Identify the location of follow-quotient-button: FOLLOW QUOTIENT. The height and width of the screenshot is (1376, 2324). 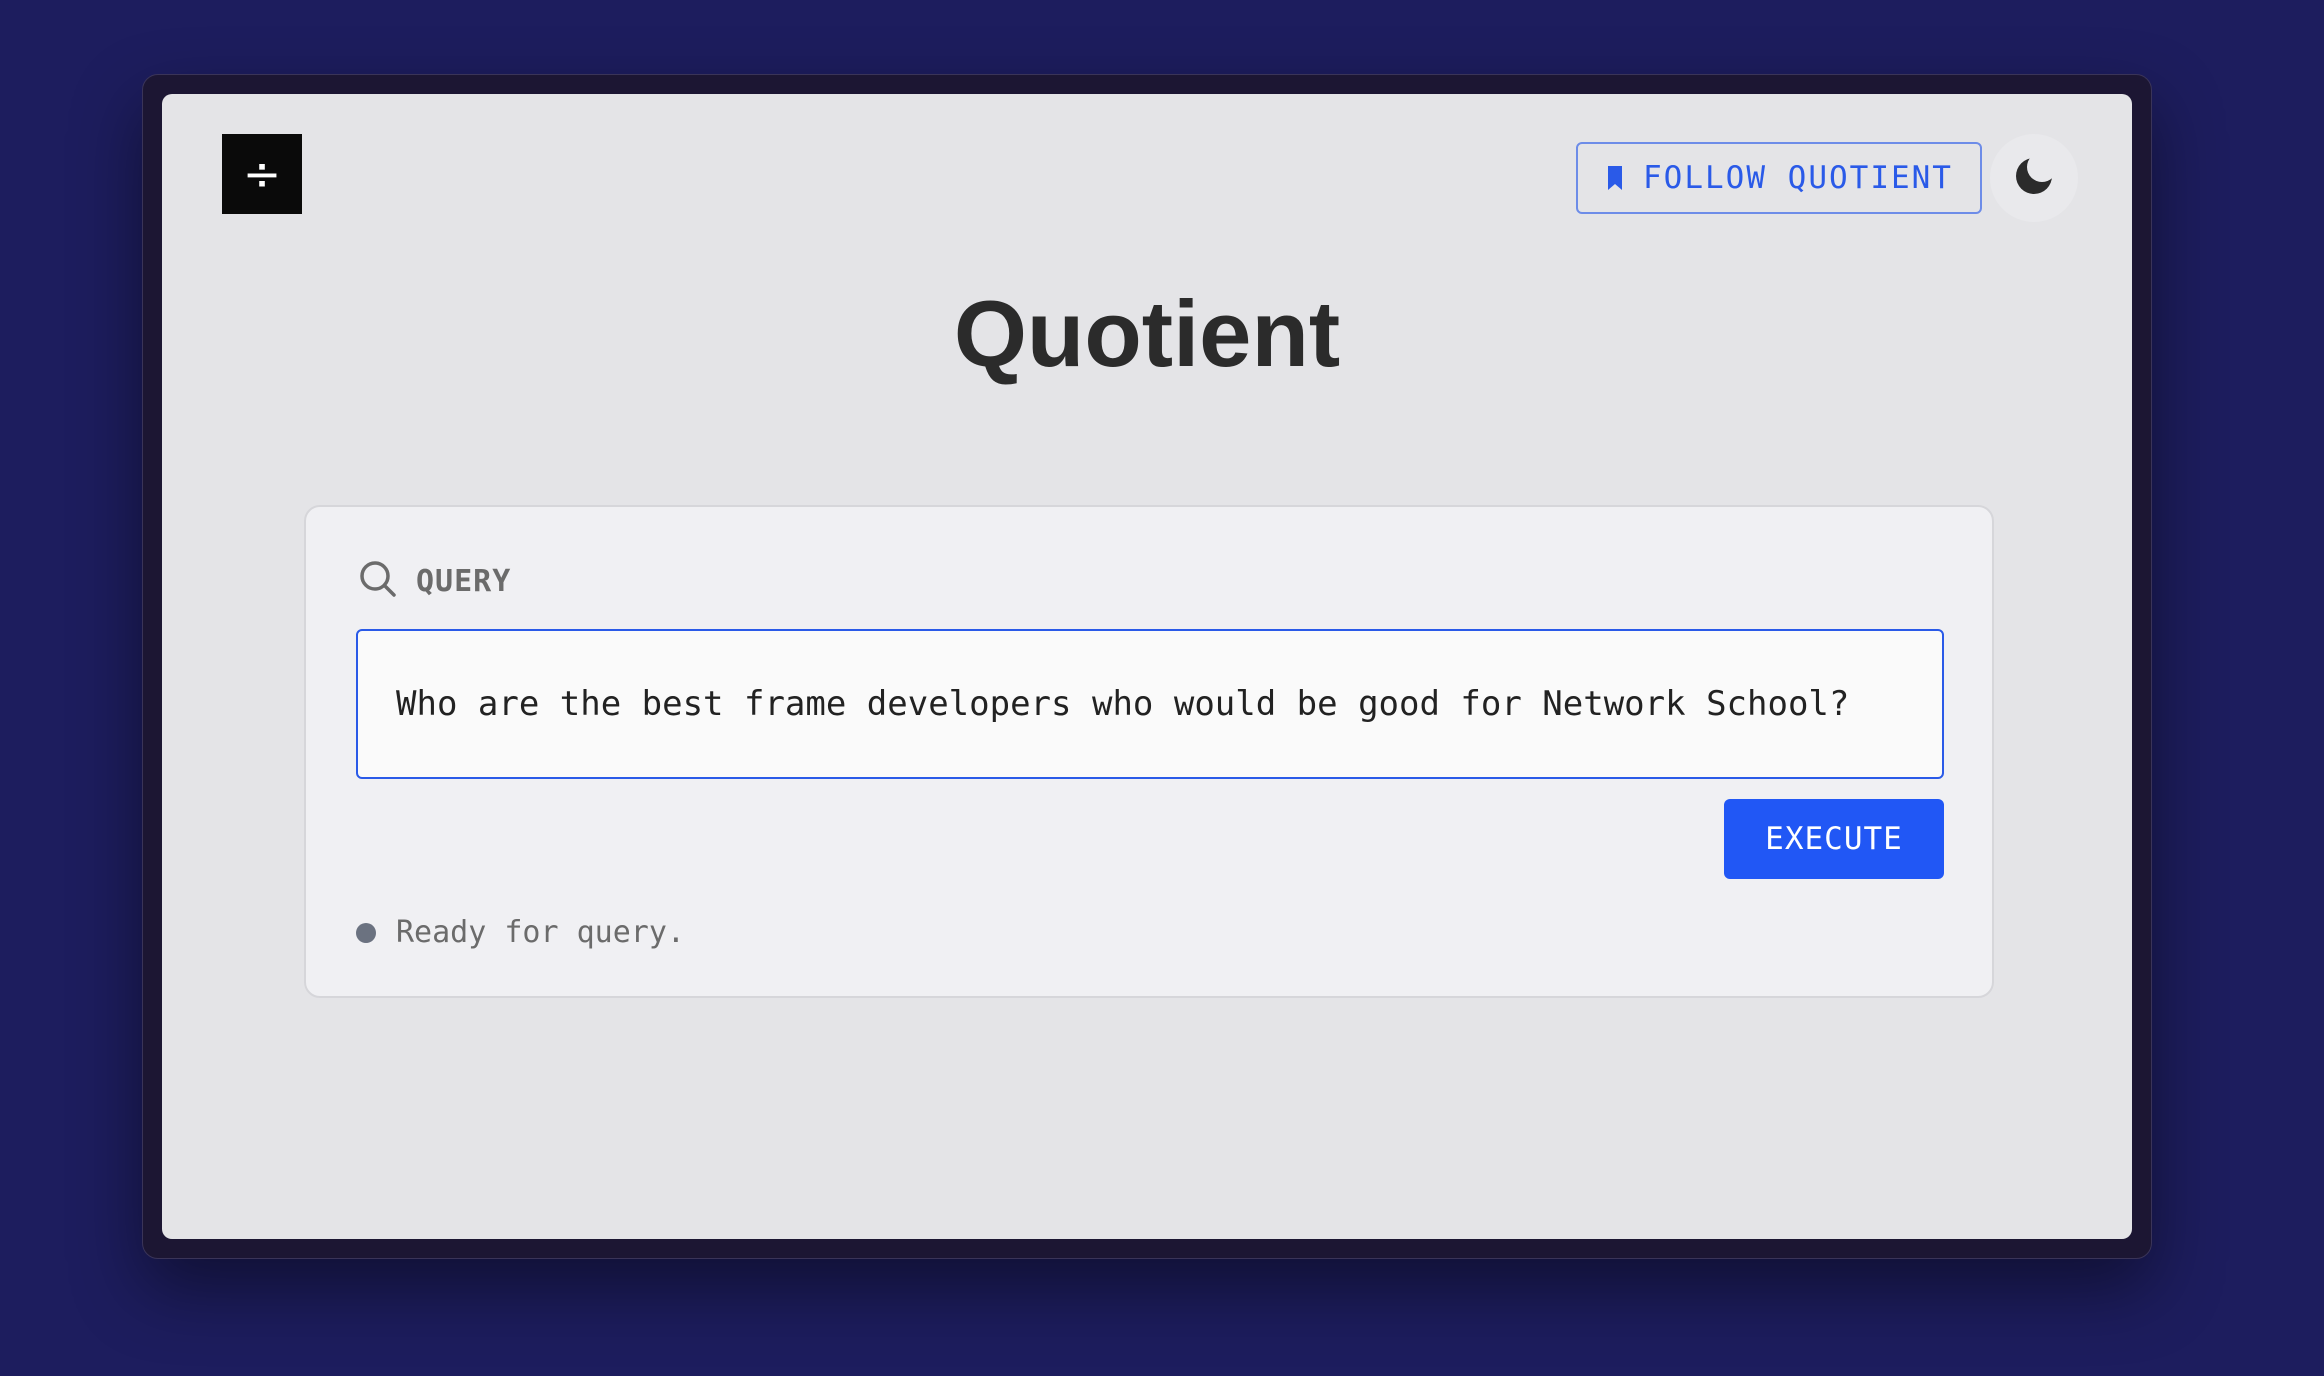
(1779, 178).